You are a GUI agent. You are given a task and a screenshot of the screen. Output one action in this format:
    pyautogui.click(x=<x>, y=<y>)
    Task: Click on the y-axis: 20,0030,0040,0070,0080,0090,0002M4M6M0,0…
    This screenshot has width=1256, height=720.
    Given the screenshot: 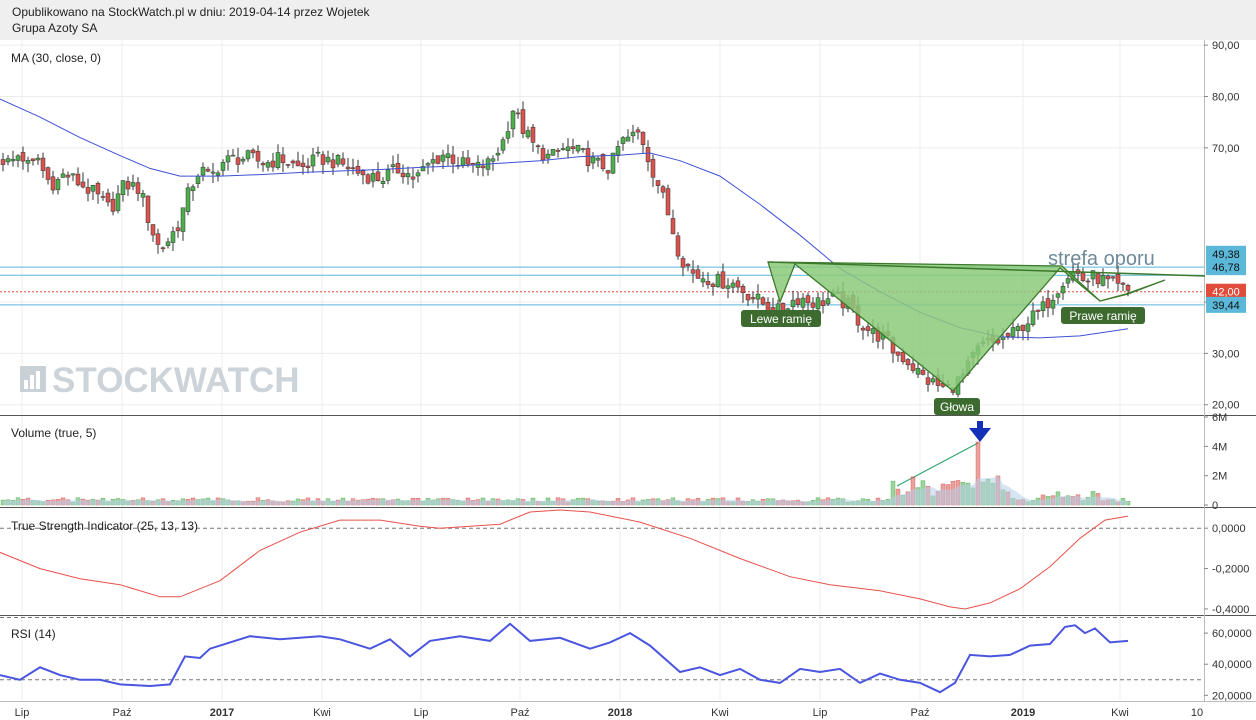 What is the action you would take?
    pyautogui.click(x=1228, y=371)
    